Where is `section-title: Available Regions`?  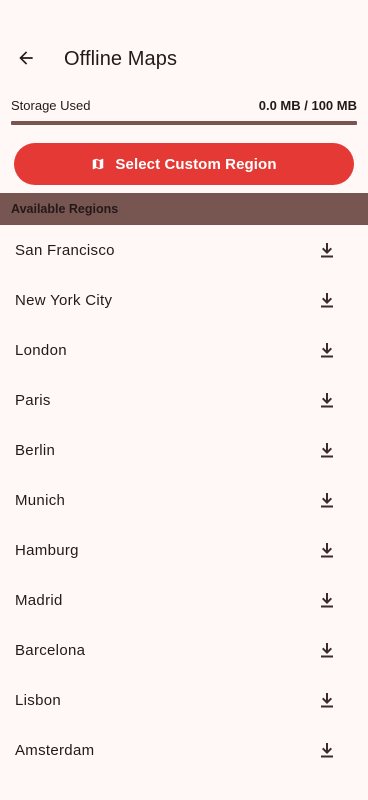 section-title: Available Regions is located at coordinates (65, 209).